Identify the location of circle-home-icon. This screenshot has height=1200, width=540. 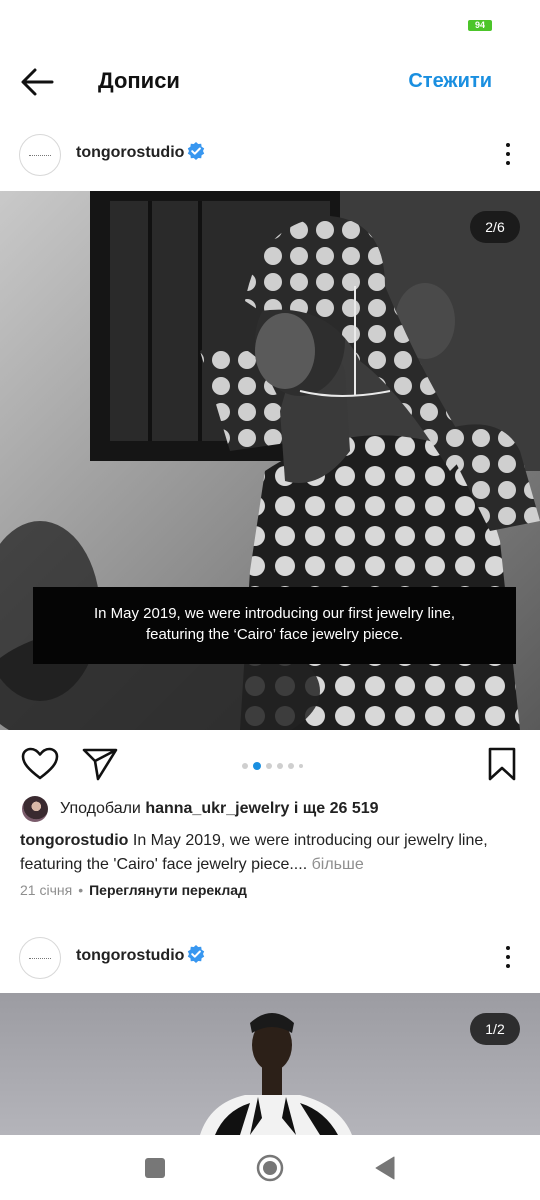
(270, 1168).